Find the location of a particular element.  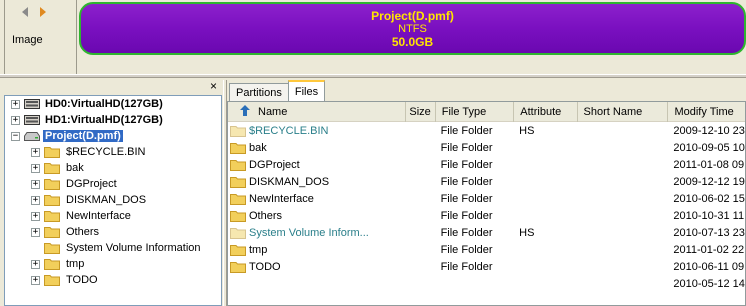

file-name: bak is located at coordinates (258, 147).